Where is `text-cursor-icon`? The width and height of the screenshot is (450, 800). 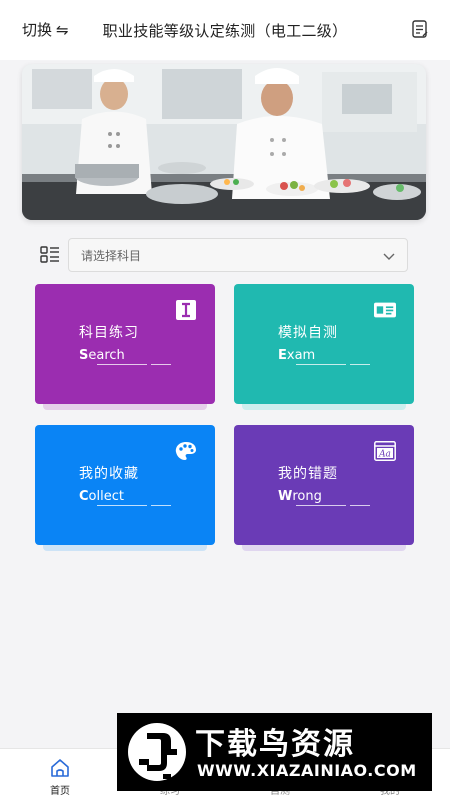
text-cursor-icon is located at coordinates (186, 310).